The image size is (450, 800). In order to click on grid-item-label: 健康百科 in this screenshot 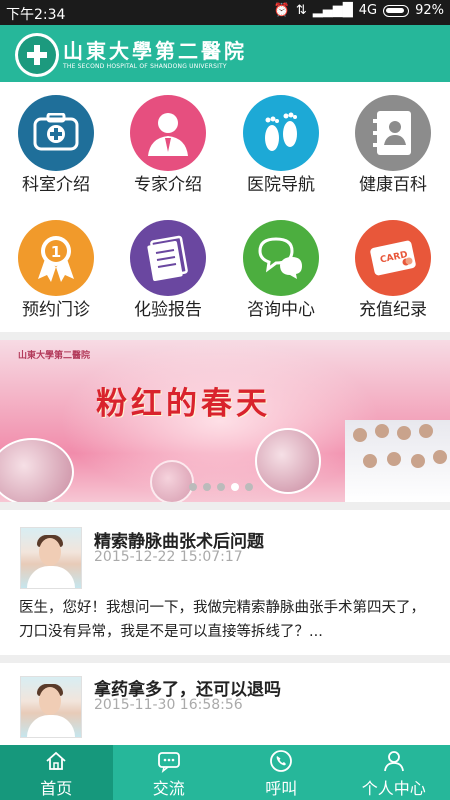, I will do `click(393, 185)`.